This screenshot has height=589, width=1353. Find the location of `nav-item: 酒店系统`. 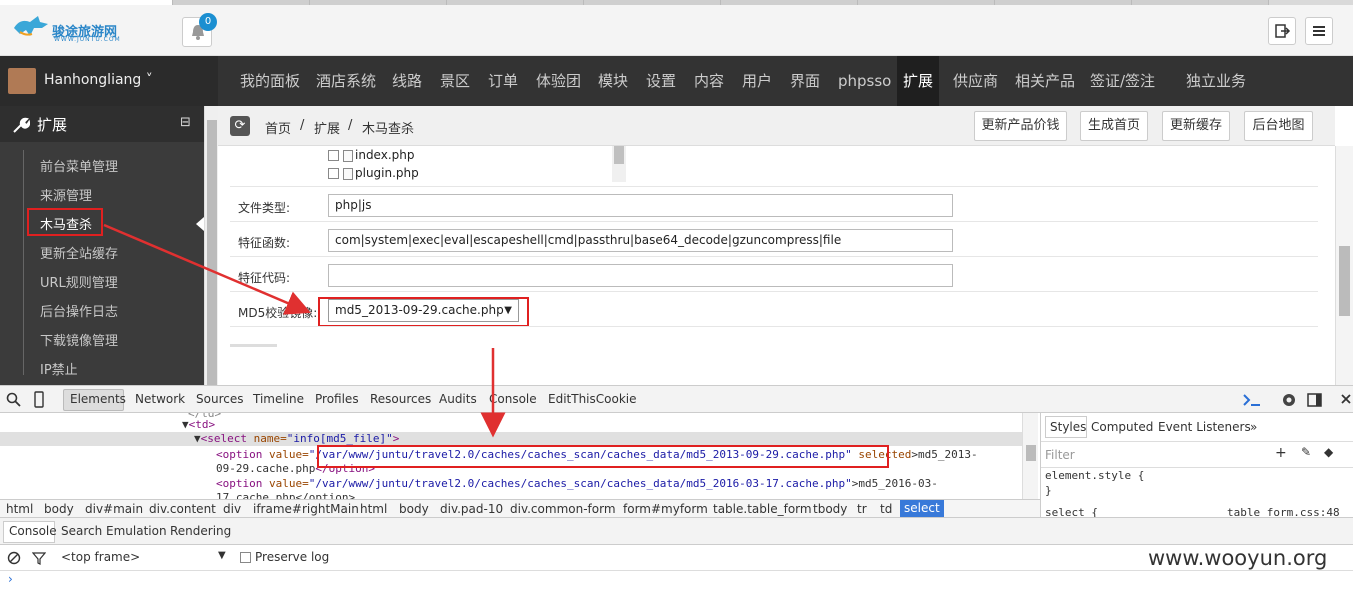

nav-item: 酒店系统 is located at coordinates (346, 81).